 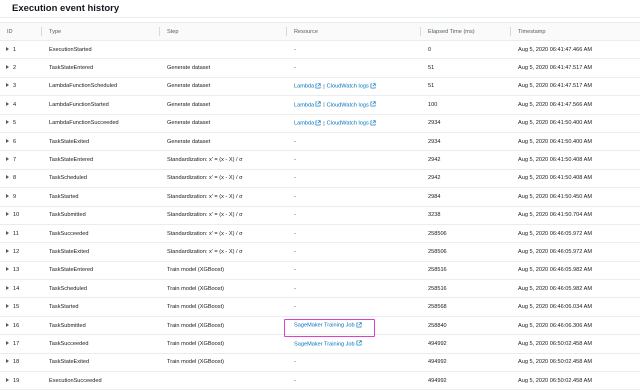 What do you see at coordinates (223, 31) in the screenshot?
I see `column-header-step: Step` at bounding box center [223, 31].